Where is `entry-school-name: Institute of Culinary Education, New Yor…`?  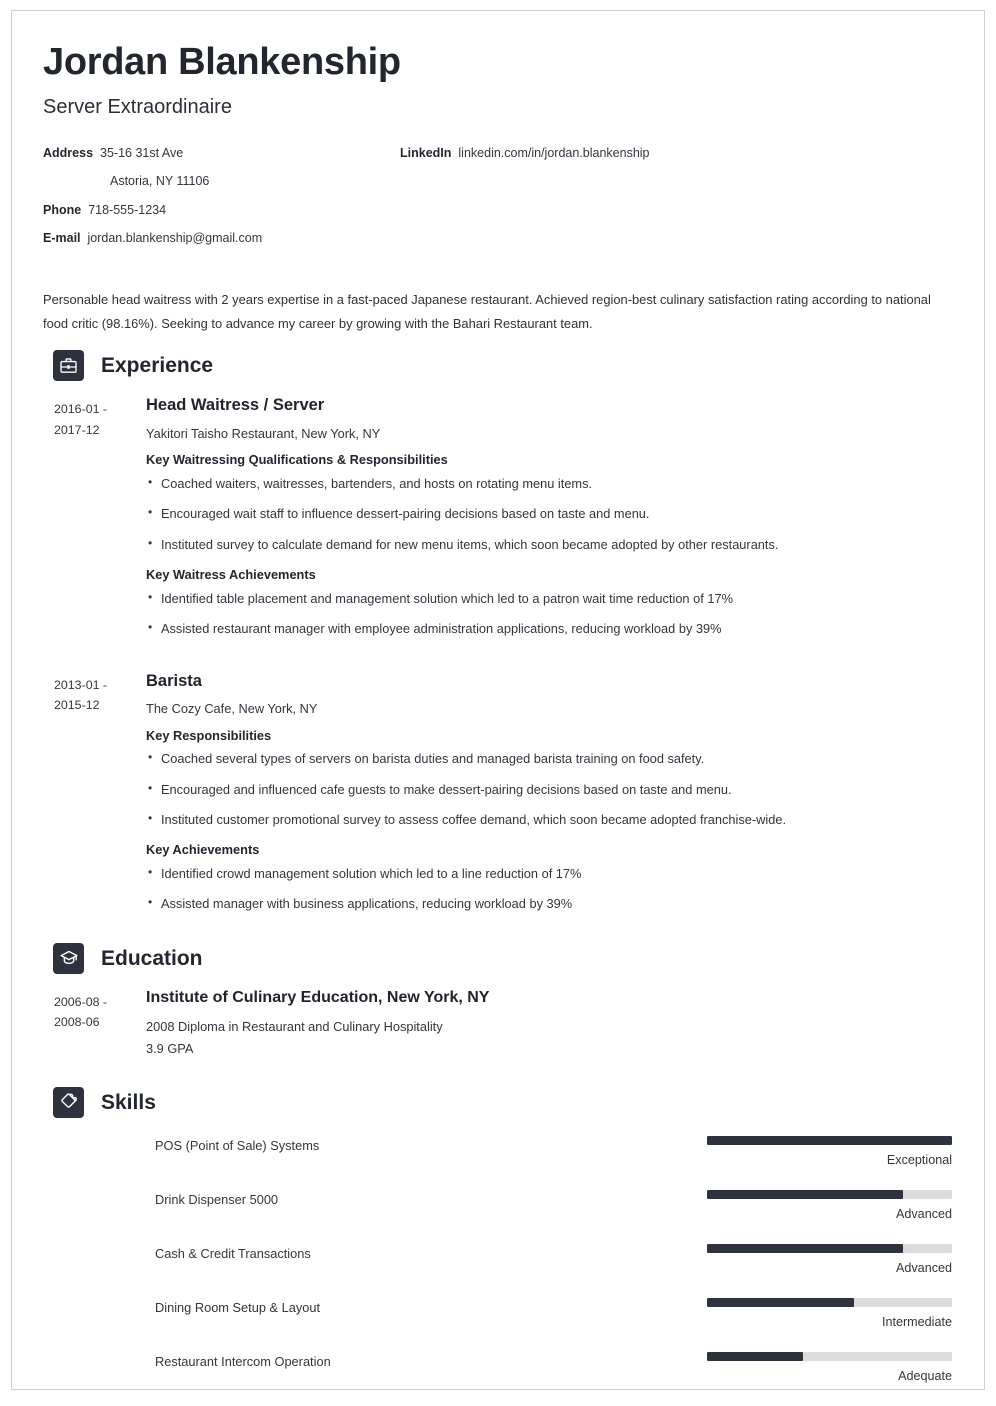 entry-school-name: Institute of Culinary Education, New Yor… is located at coordinates (318, 997).